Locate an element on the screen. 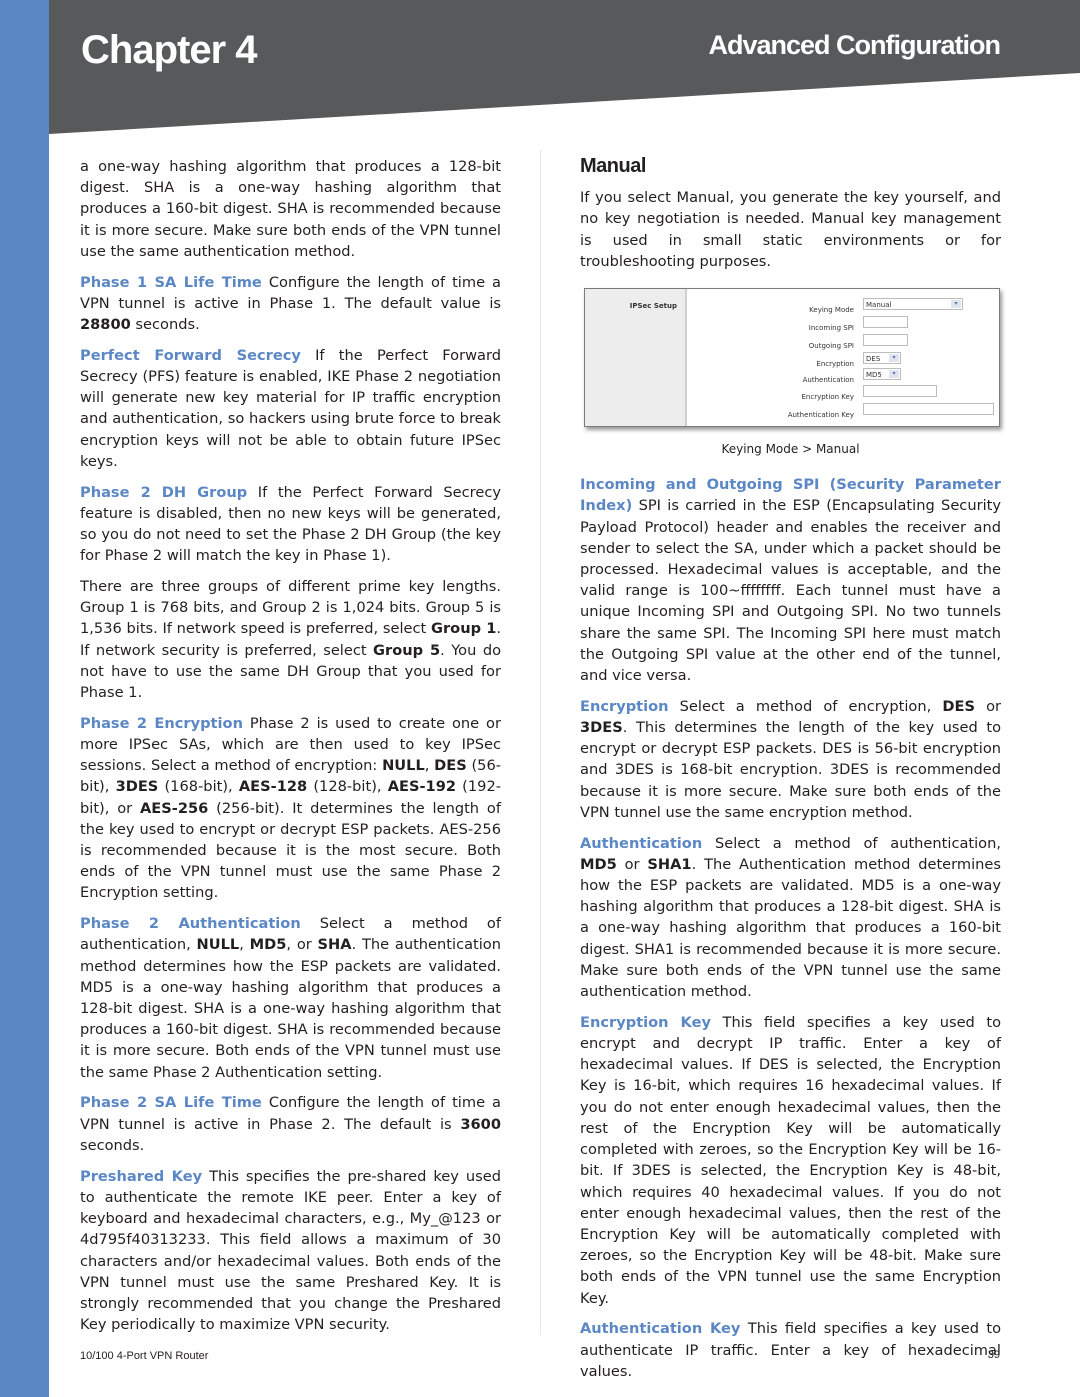  outgoing-spi-row: Outgoing SPI is located at coordinates (842, 342).